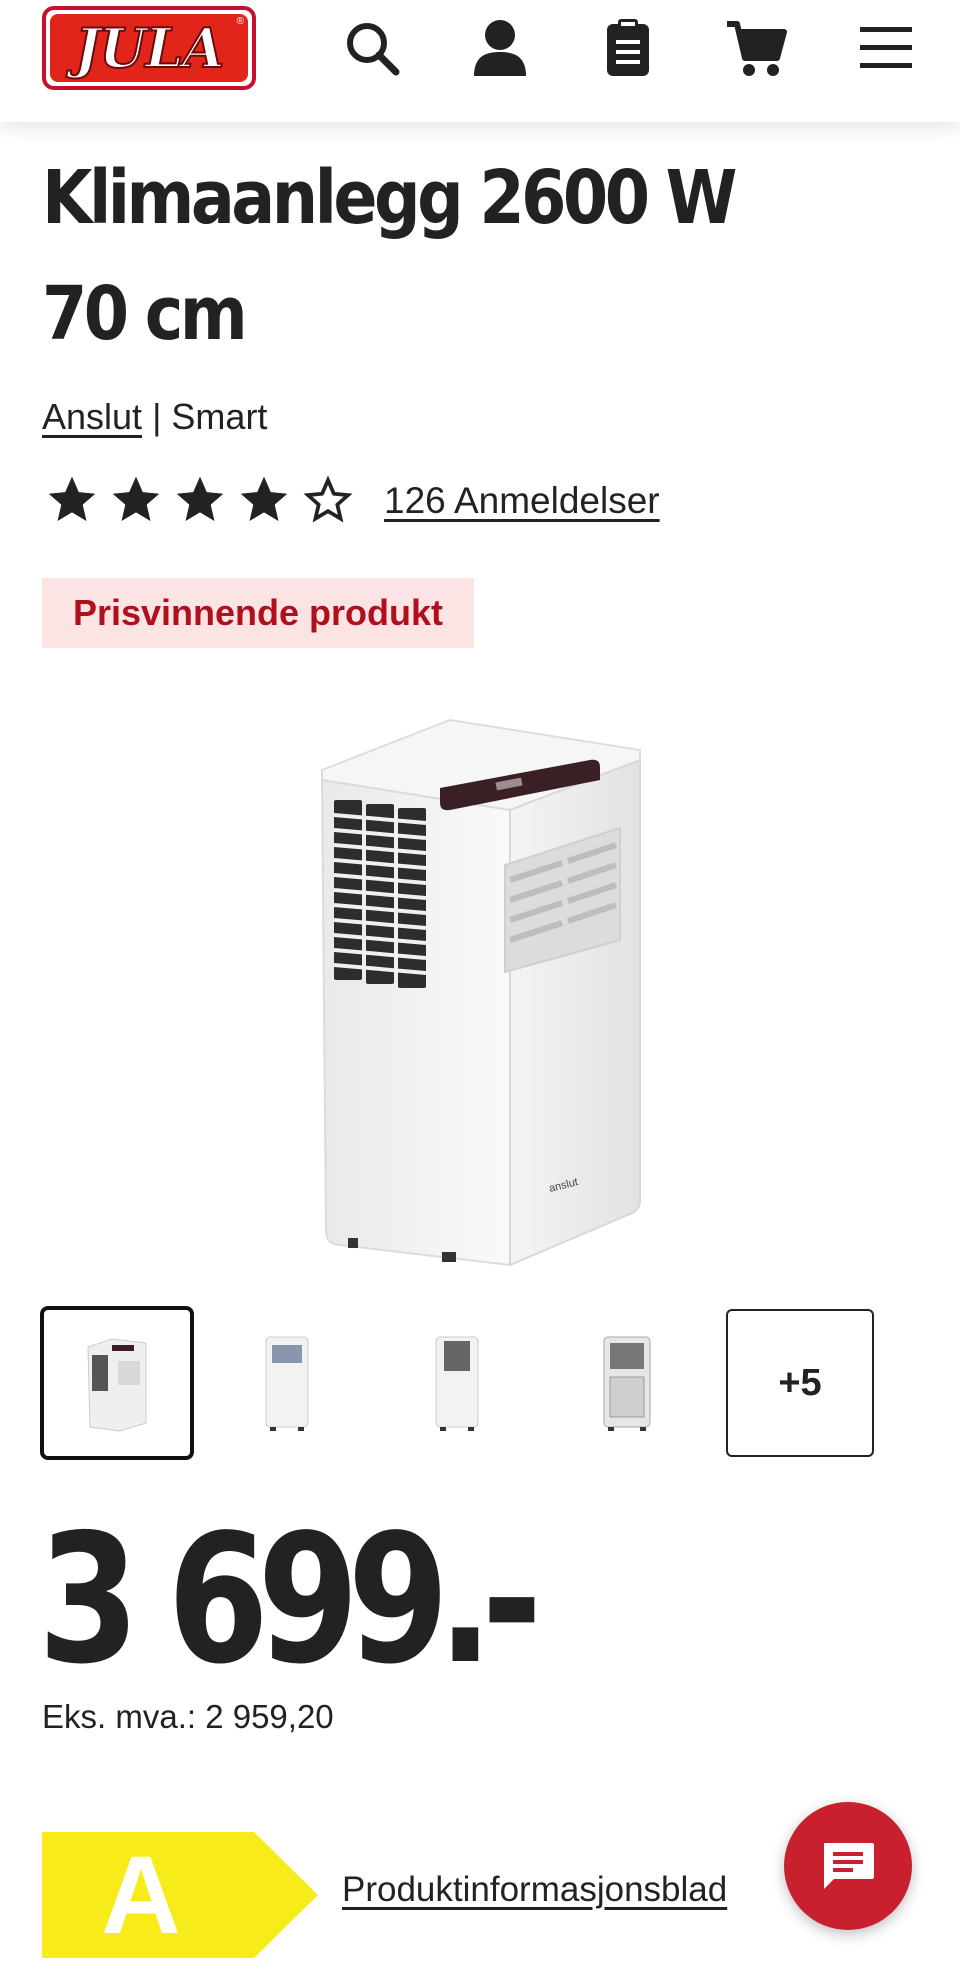  I want to click on cart-button, so click(756, 48).